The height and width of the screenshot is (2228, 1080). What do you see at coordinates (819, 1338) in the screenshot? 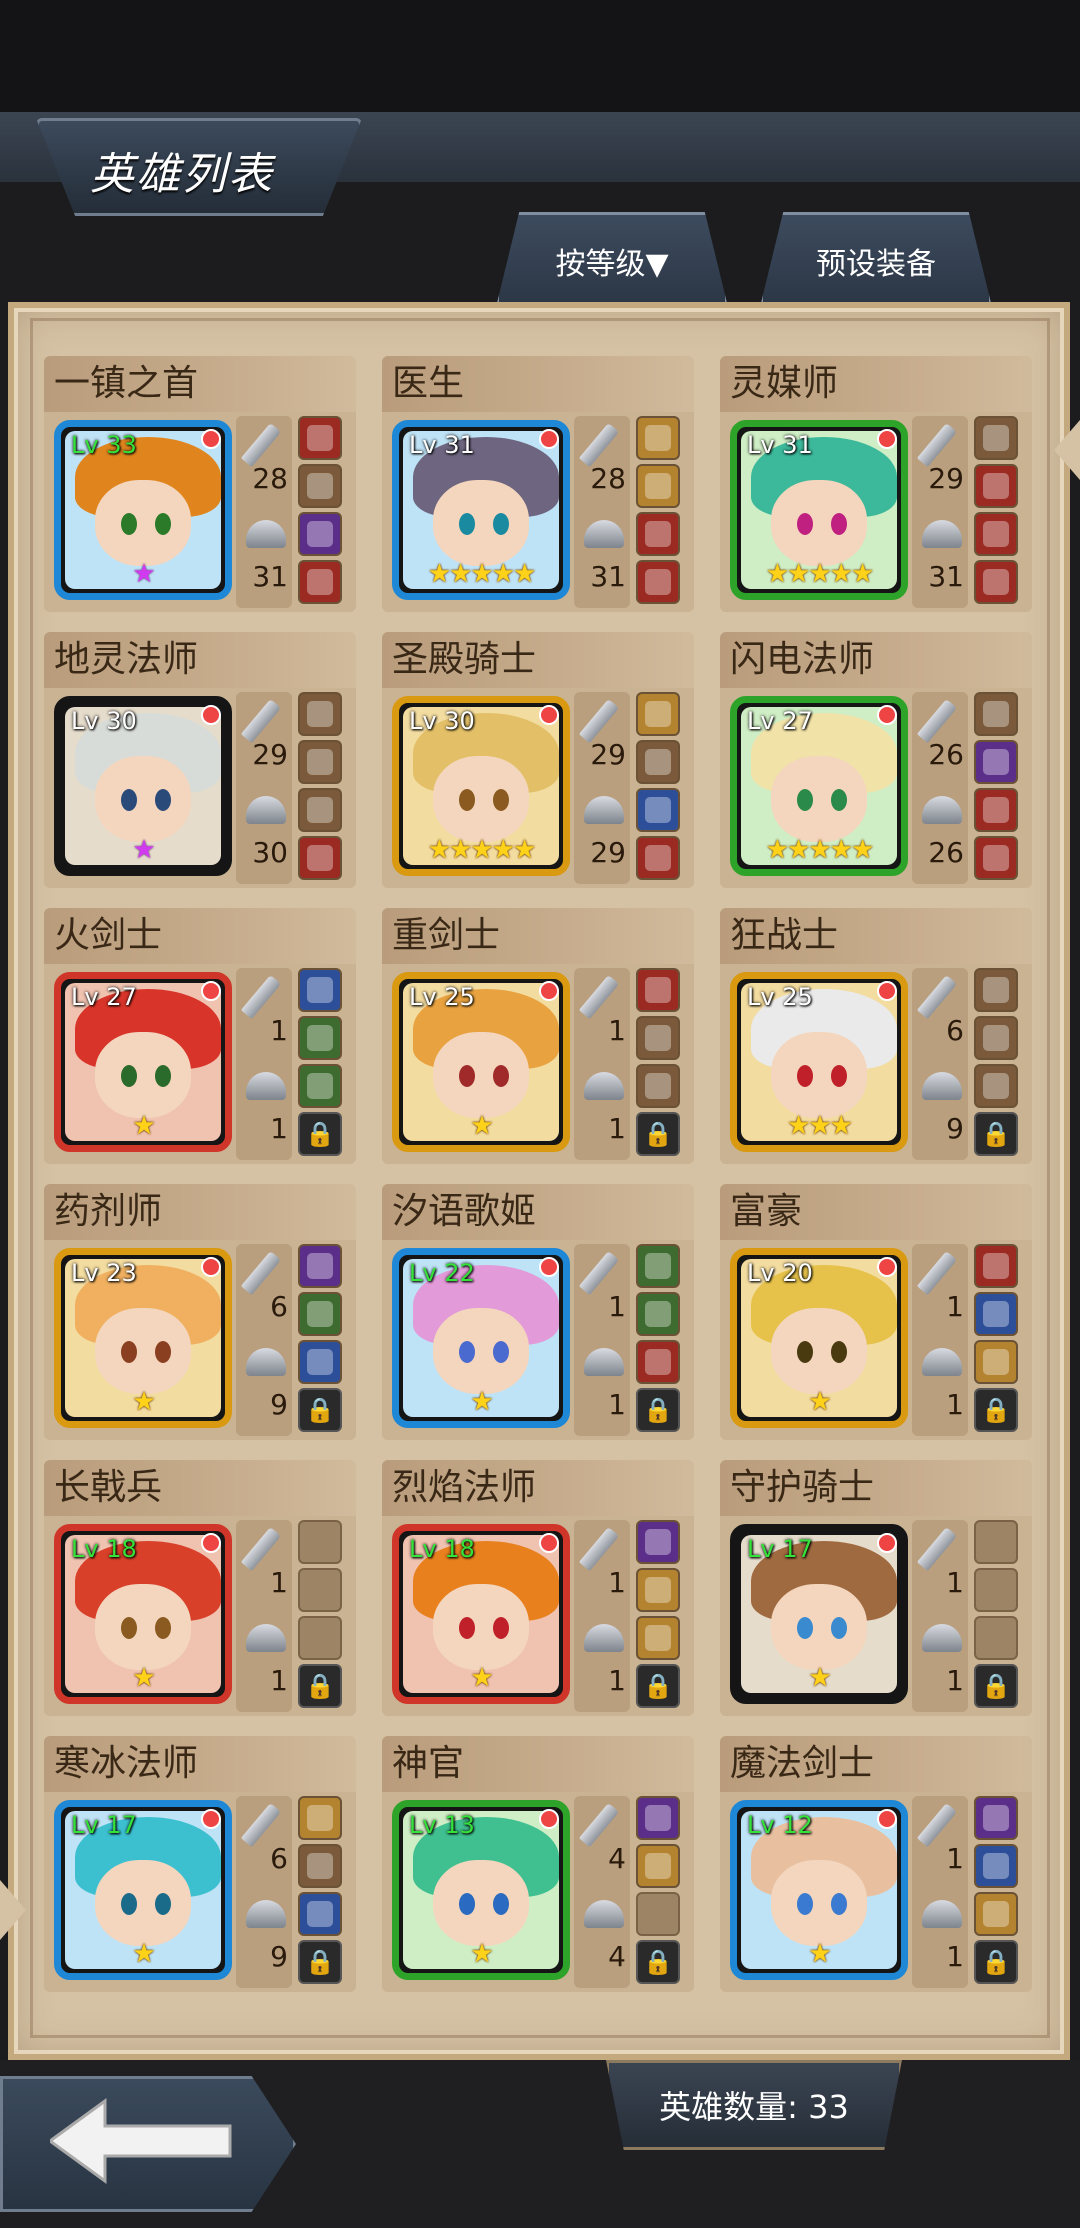
I see `hero-portrait: Lv 20 ★` at bounding box center [819, 1338].